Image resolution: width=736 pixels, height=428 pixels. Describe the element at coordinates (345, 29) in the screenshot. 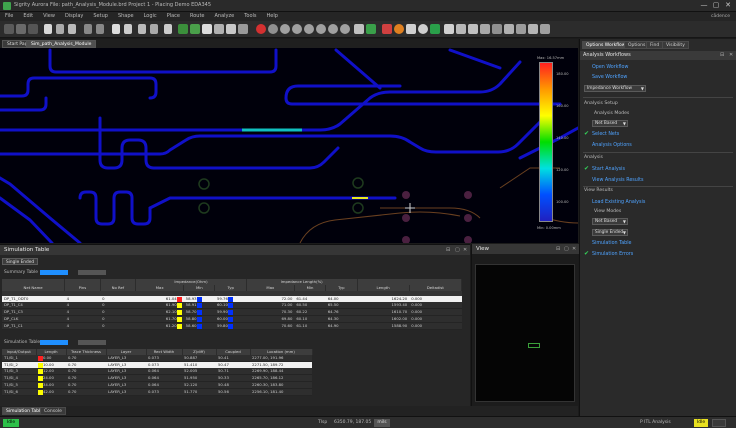

I see `zoom-center-icon` at that location.